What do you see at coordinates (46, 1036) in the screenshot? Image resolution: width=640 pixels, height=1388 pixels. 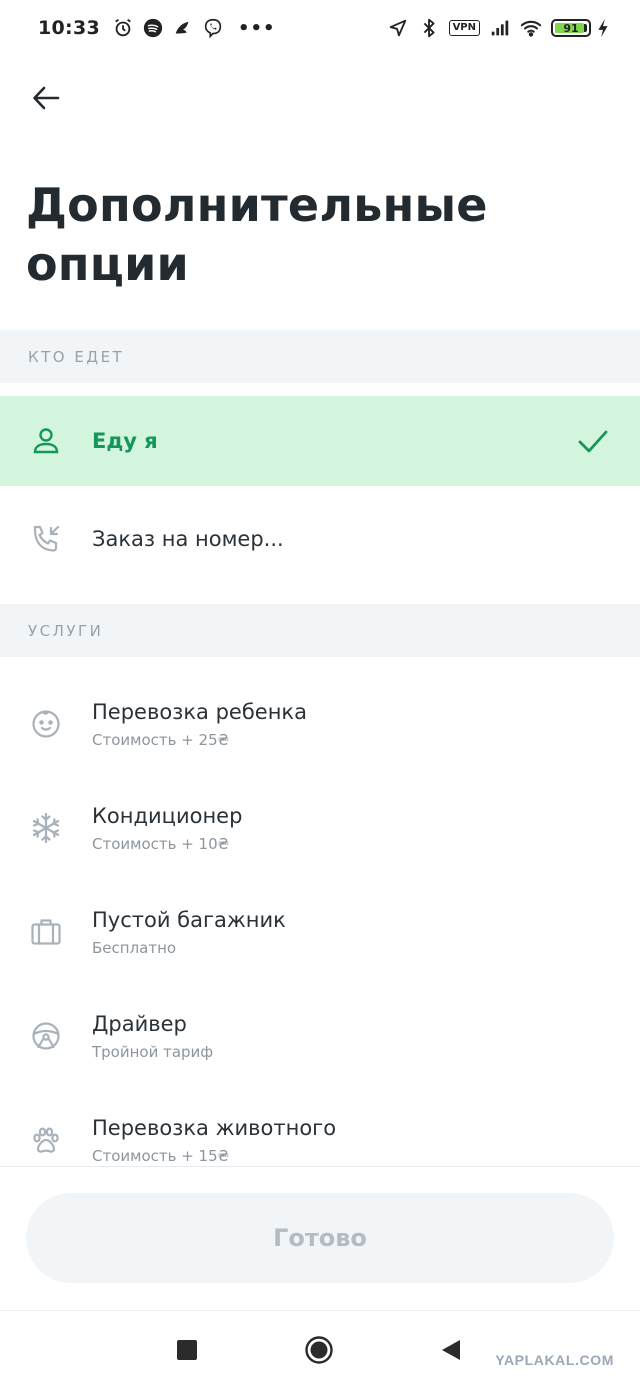 I see `steering-wheel-icon` at bounding box center [46, 1036].